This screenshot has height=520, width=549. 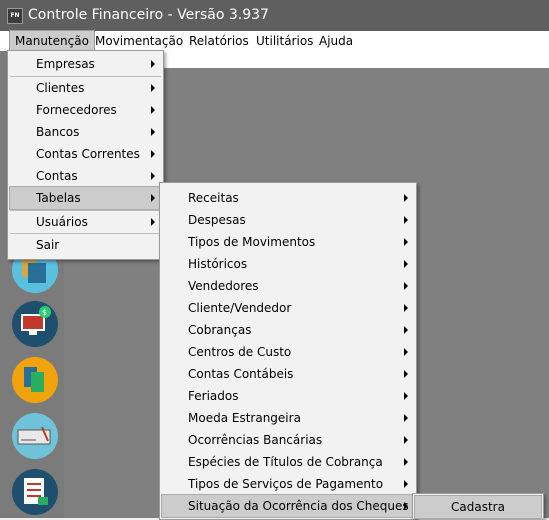 I want to click on menu-item-cliente-vendedor: Cliente/Vendedor, so click(x=288, y=308).